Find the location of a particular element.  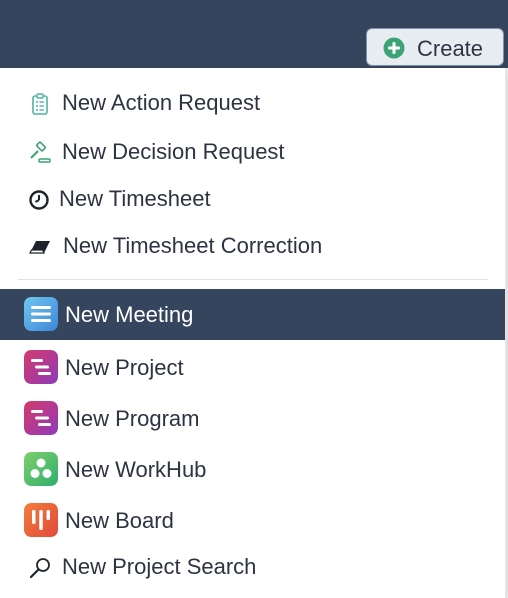

menu-item-label: New Decision Request is located at coordinates (173, 151).